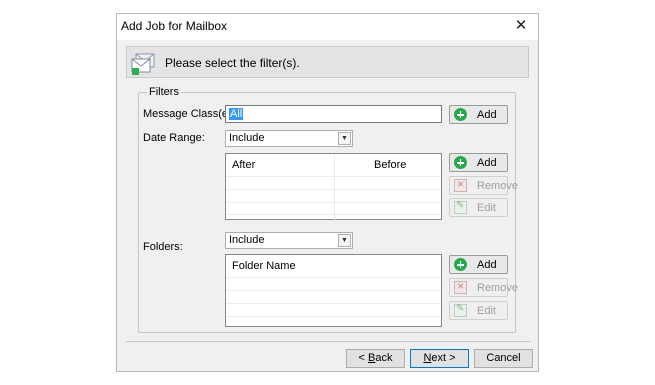 Image resolution: width=655 pixels, height=385 pixels. What do you see at coordinates (486, 311) in the screenshot?
I see `folders-edit-label: Edit` at bounding box center [486, 311].